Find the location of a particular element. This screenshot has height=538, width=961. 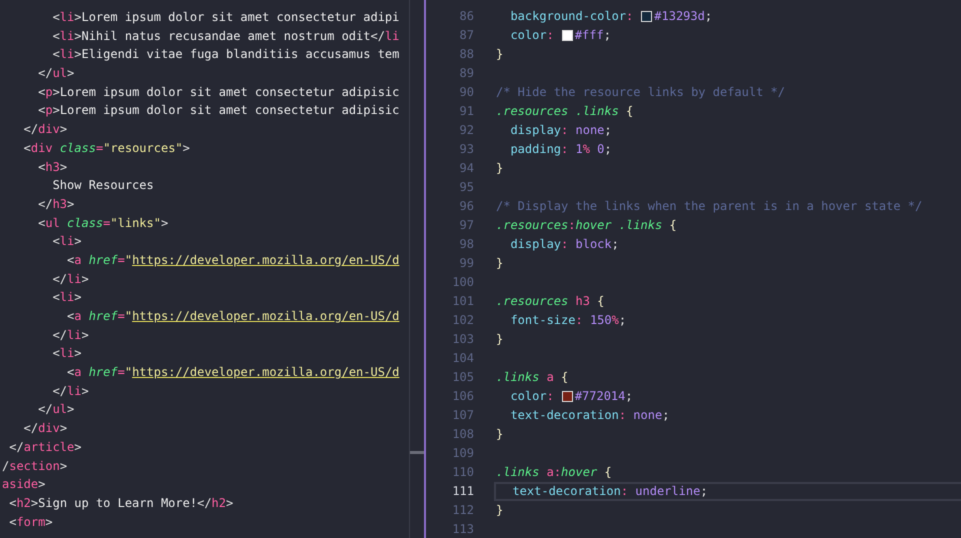

code-line: /* Display the links when the parent is in a hover state */ is located at coordinates (709, 206).